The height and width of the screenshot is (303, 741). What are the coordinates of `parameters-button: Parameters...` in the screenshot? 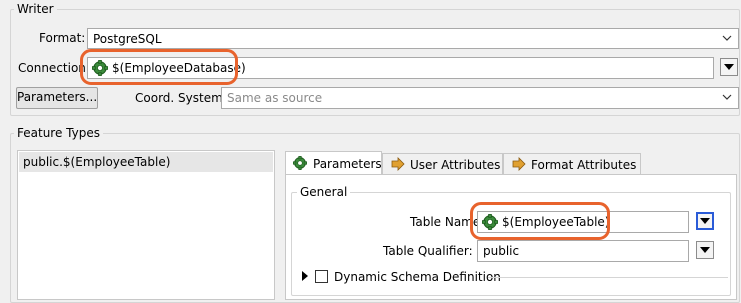 It's located at (57, 98).